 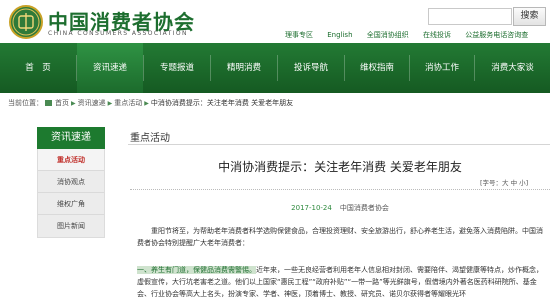 What do you see at coordinates (177, 68) in the screenshot?
I see `nav-item-special-reports: 专题报道` at bounding box center [177, 68].